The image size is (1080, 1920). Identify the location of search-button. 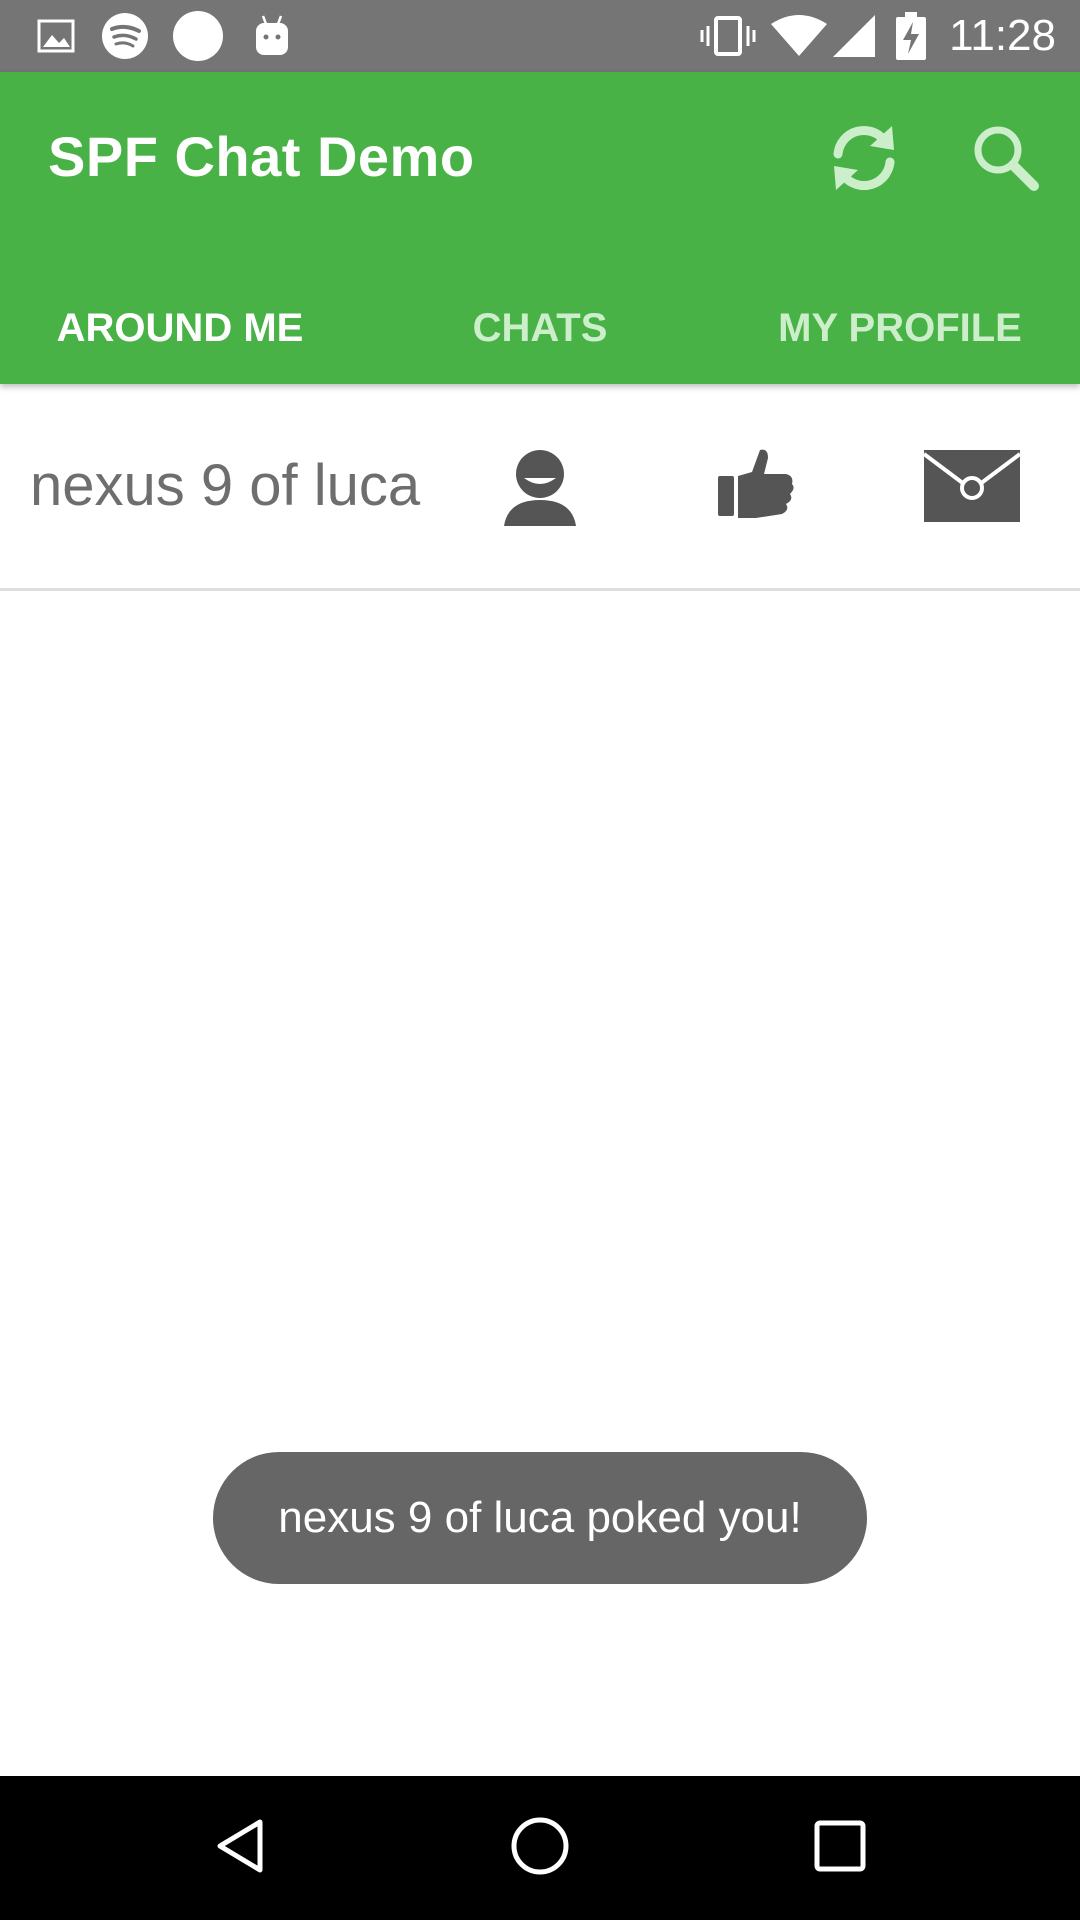
(1006, 160).